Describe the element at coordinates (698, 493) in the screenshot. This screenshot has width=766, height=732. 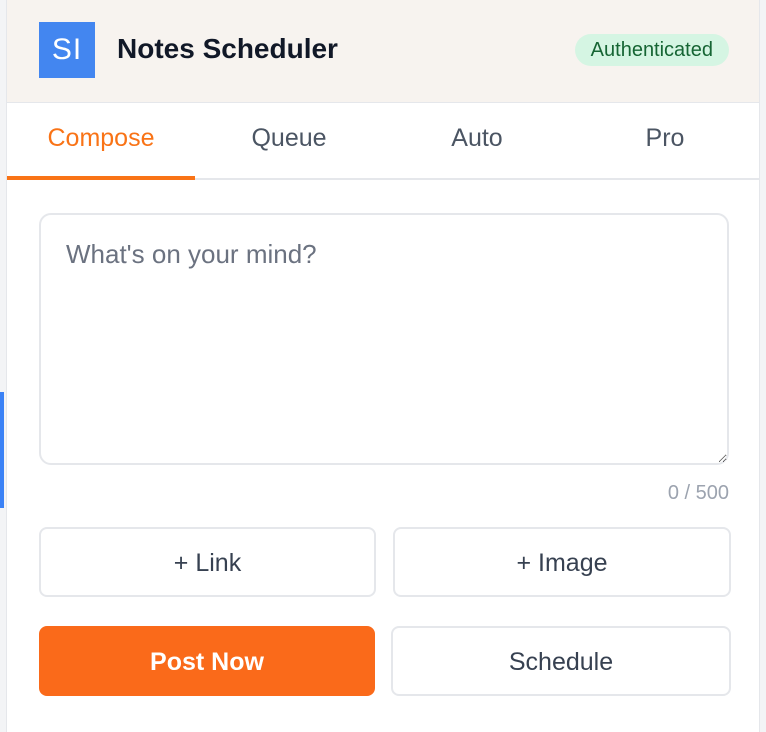
I see `char-counter: 0 / 500` at that location.